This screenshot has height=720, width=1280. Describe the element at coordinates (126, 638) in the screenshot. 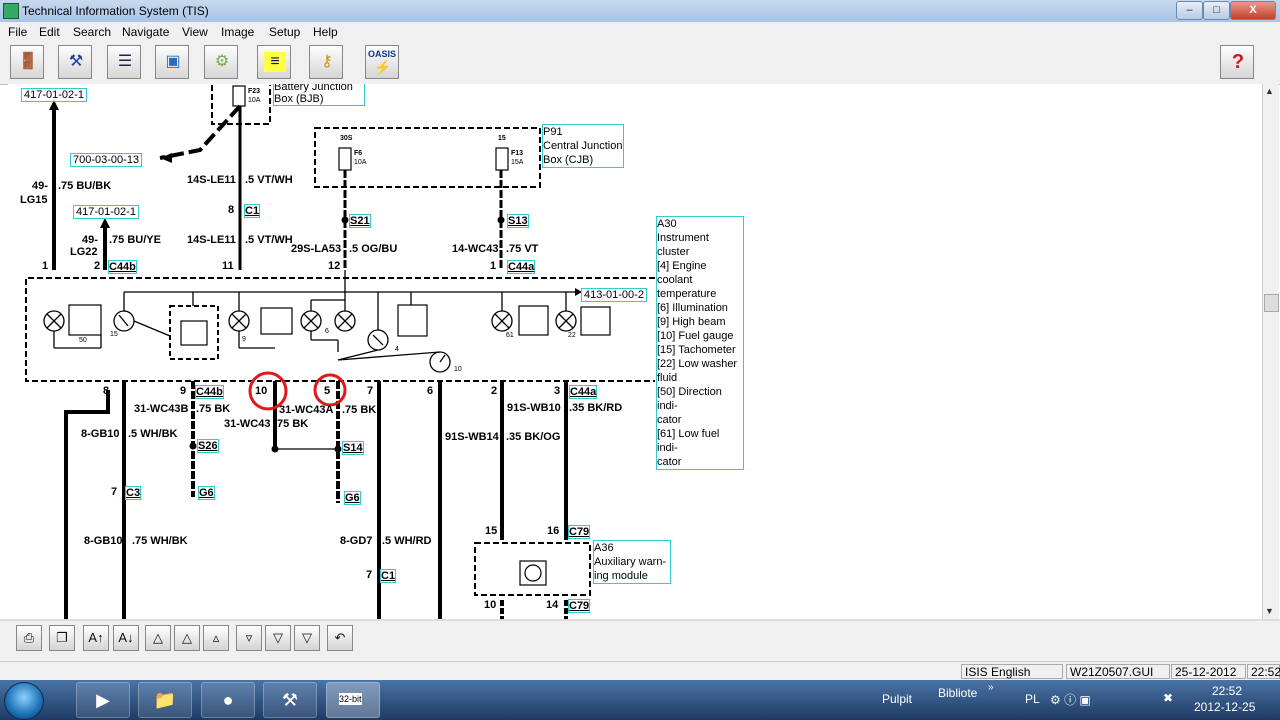

I see `font-decrease-icon: A↓` at that location.